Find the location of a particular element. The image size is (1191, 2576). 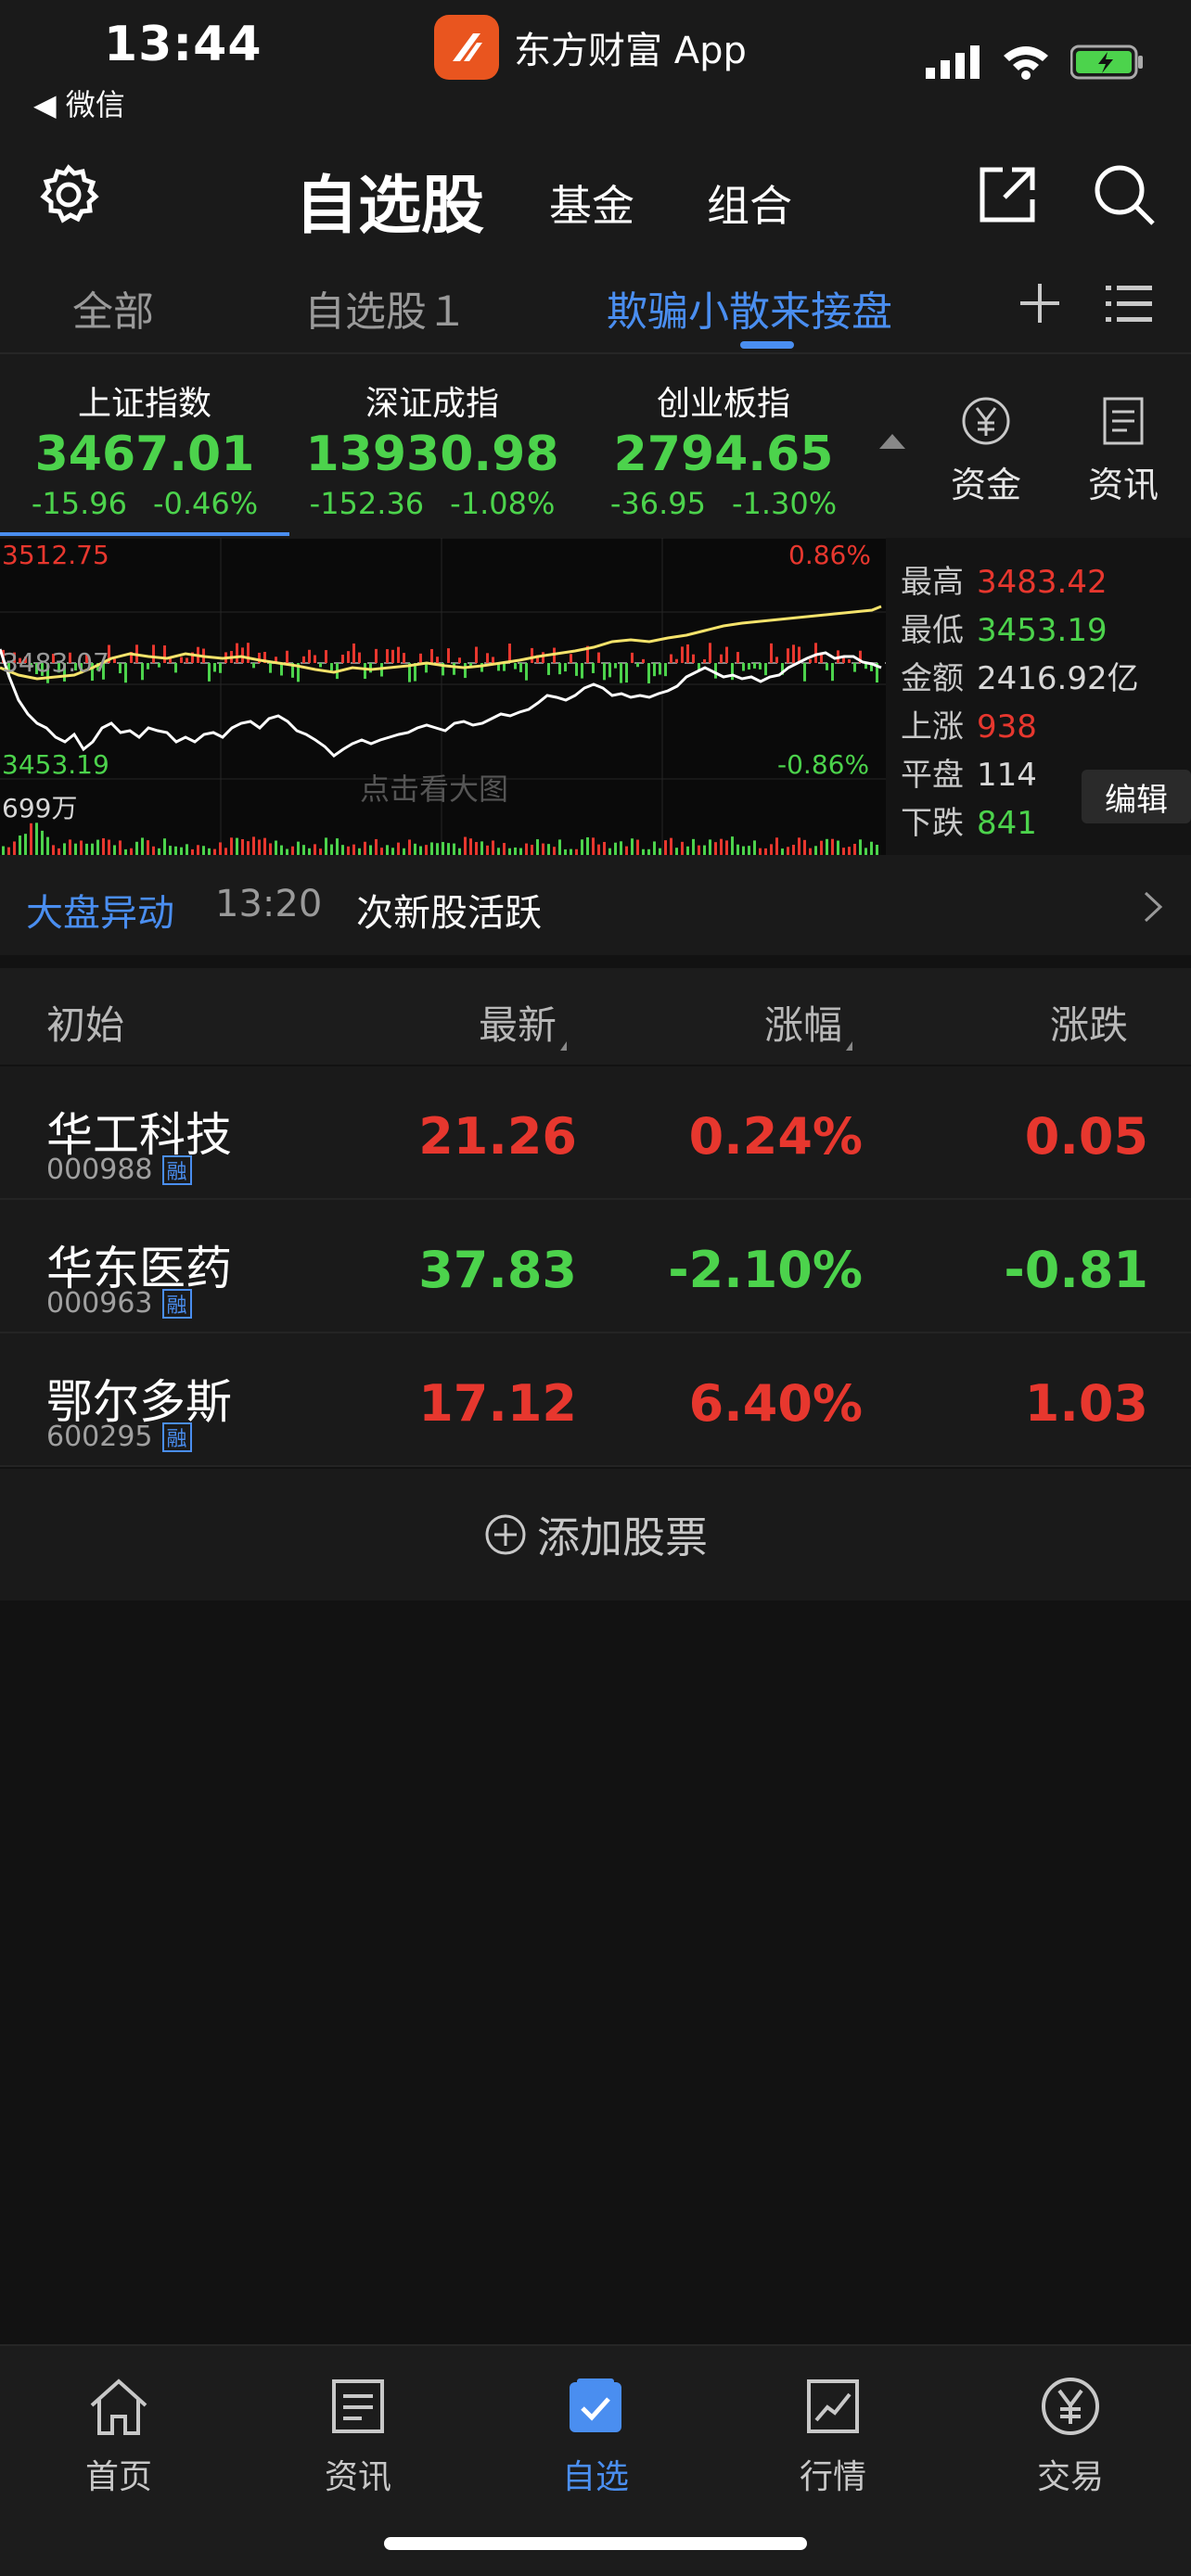

column-change: 涨跌 is located at coordinates (1089, 1023).